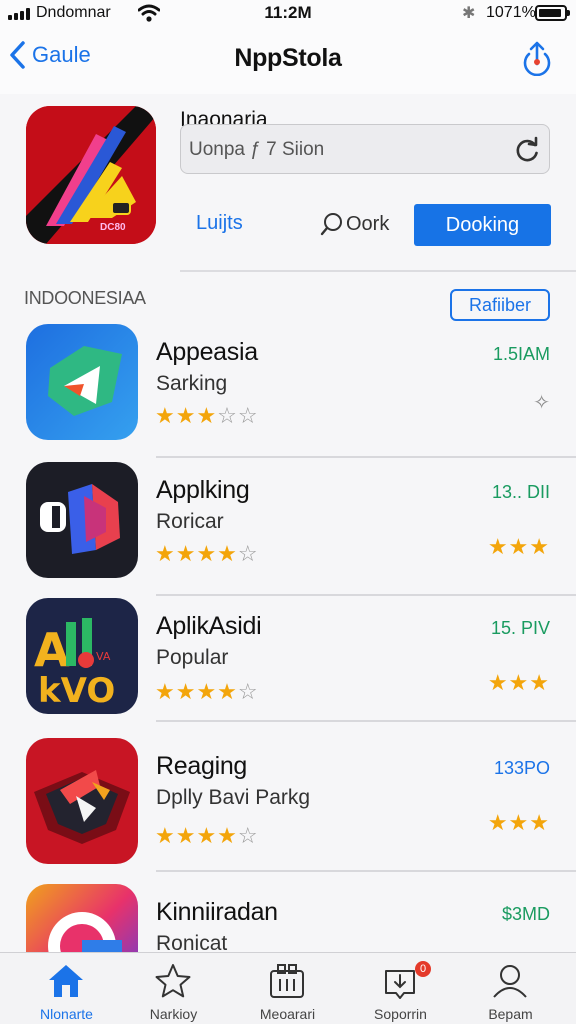  Describe the element at coordinates (288, 532) in the screenshot. I see `list-item: Applking Roricar ★★★★☆ 13.. DII ★★★` at that location.